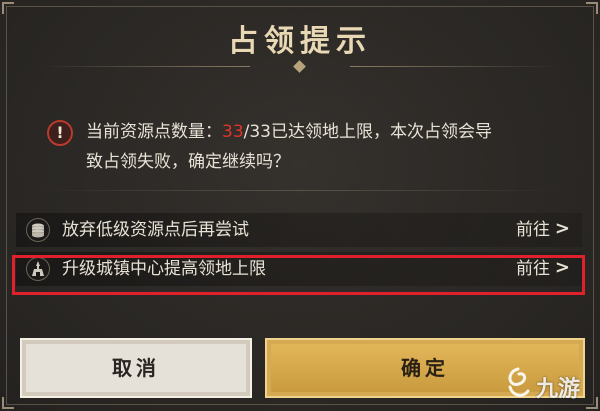 The image size is (600, 411). Describe the element at coordinates (300, 190) in the screenshot. I see `section-divider` at that location.